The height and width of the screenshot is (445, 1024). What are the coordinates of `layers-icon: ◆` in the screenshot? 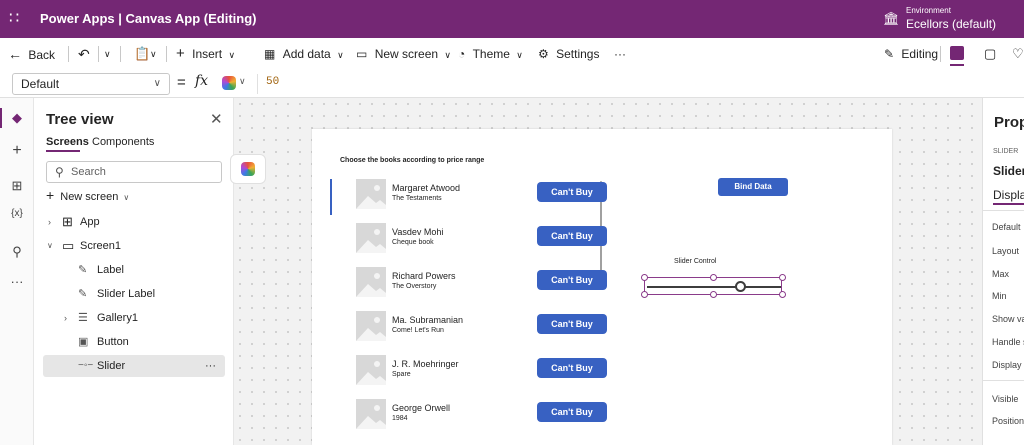 It's located at (17, 118).